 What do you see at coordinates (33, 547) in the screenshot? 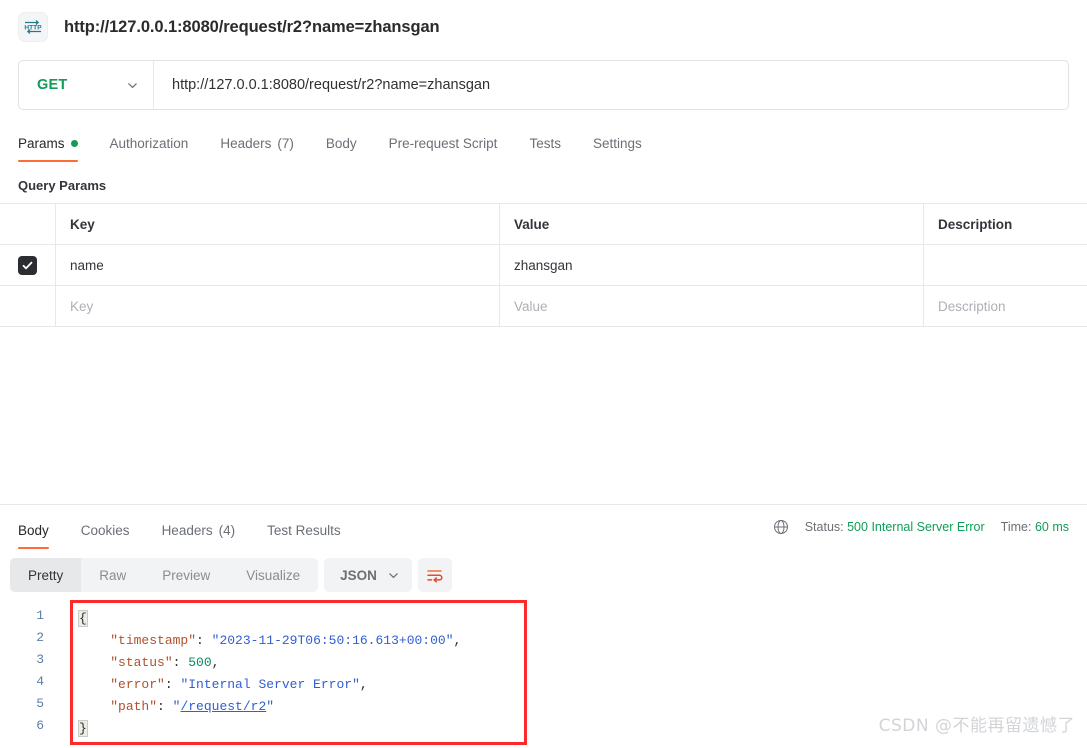
I see `response-active-tab-underline` at bounding box center [33, 547].